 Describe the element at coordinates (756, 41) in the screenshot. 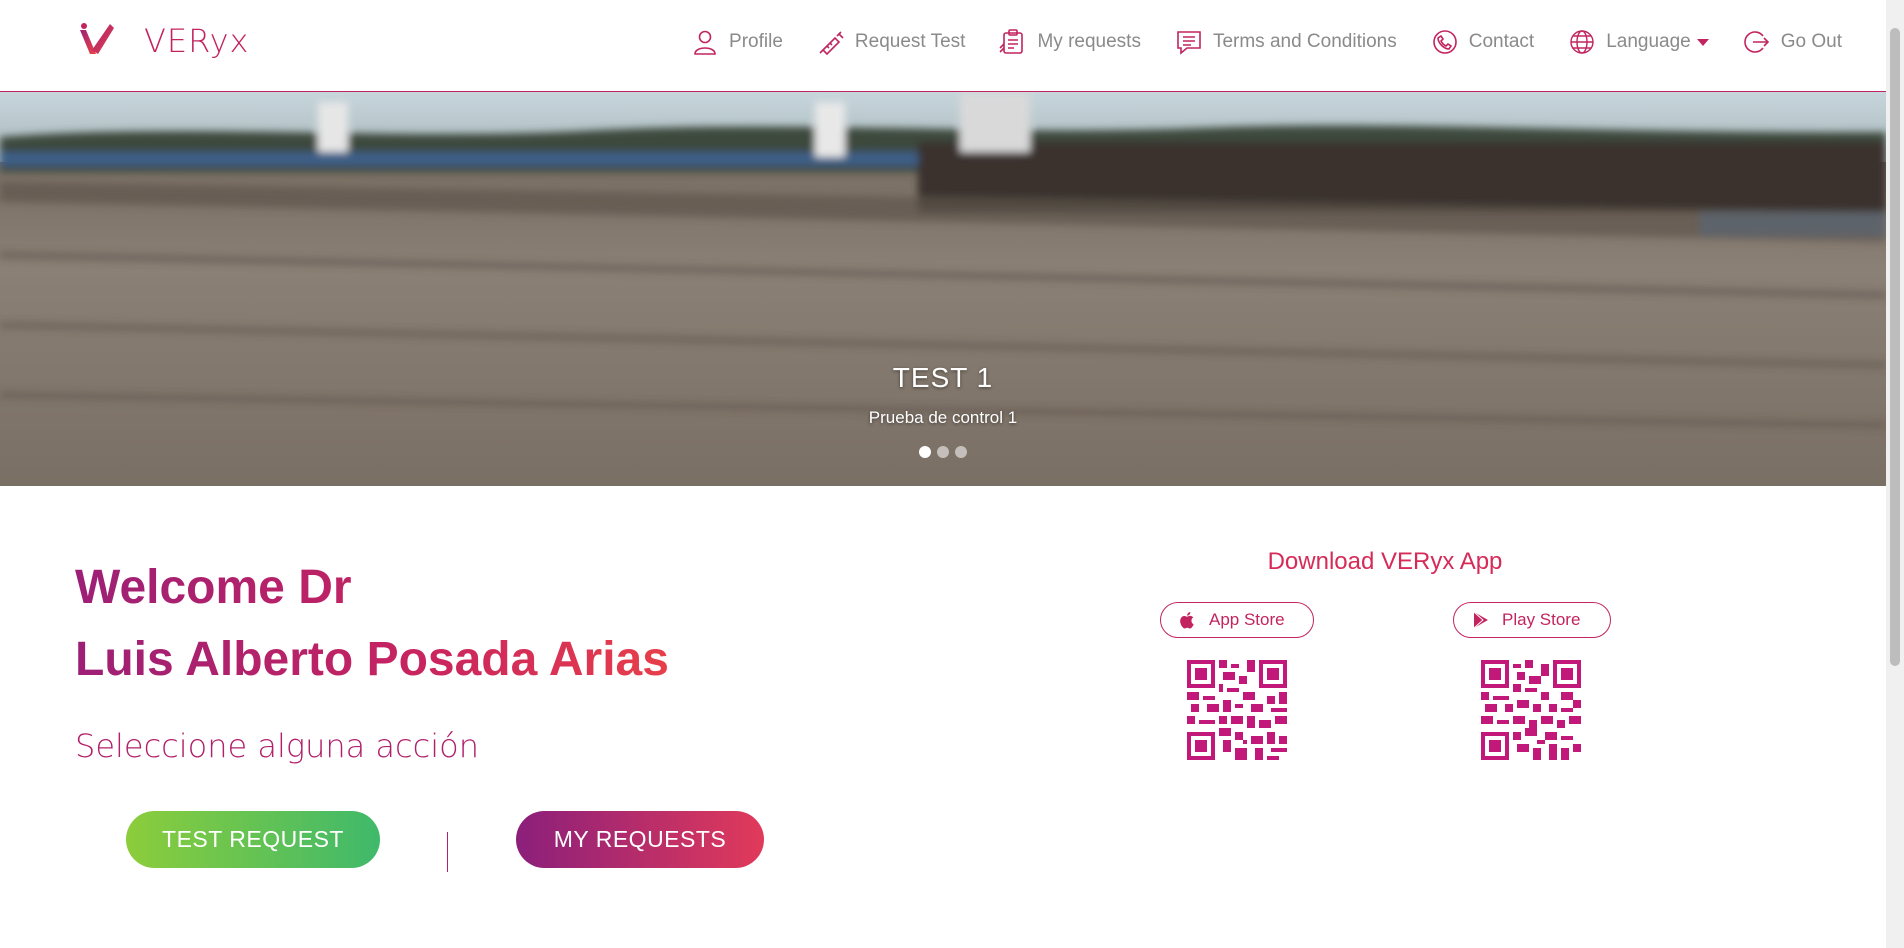

I see `nav-profile-label: Profile` at that location.